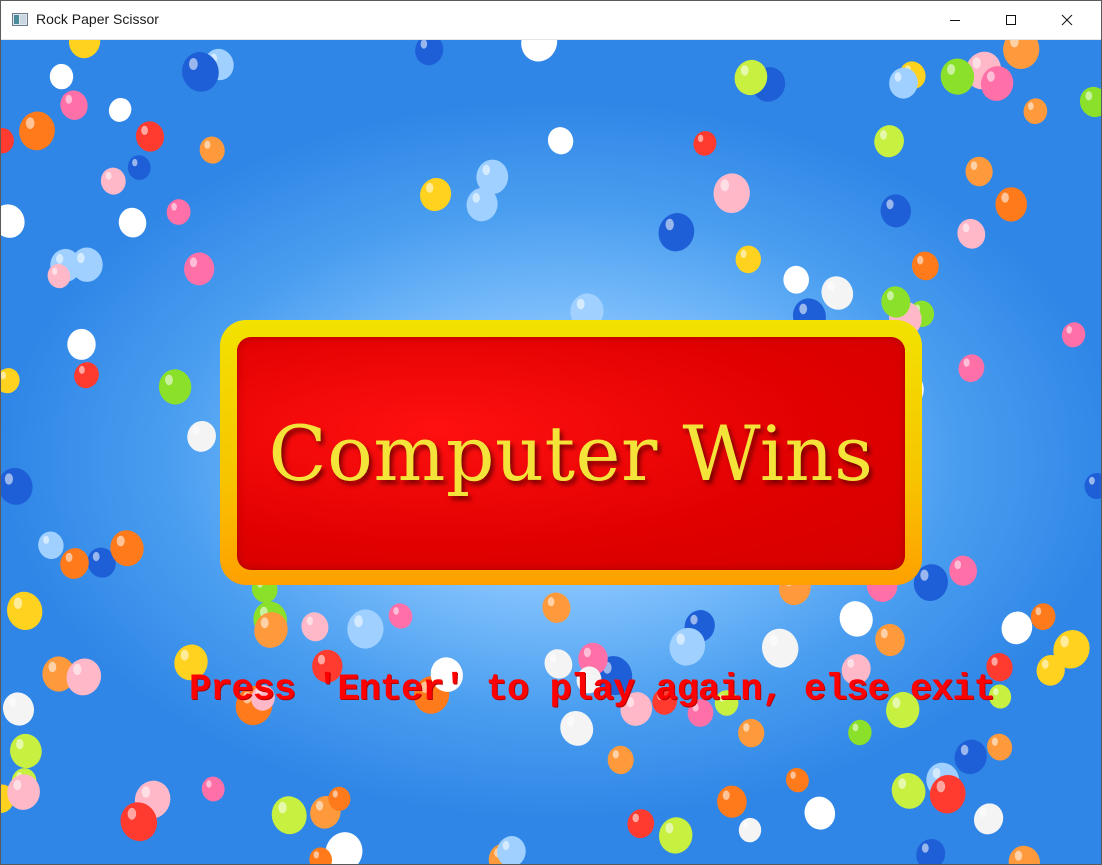  Describe the element at coordinates (592, 690) in the screenshot. I see `play-again-prompt: Press 'Enter' to play again, else exit` at that location.